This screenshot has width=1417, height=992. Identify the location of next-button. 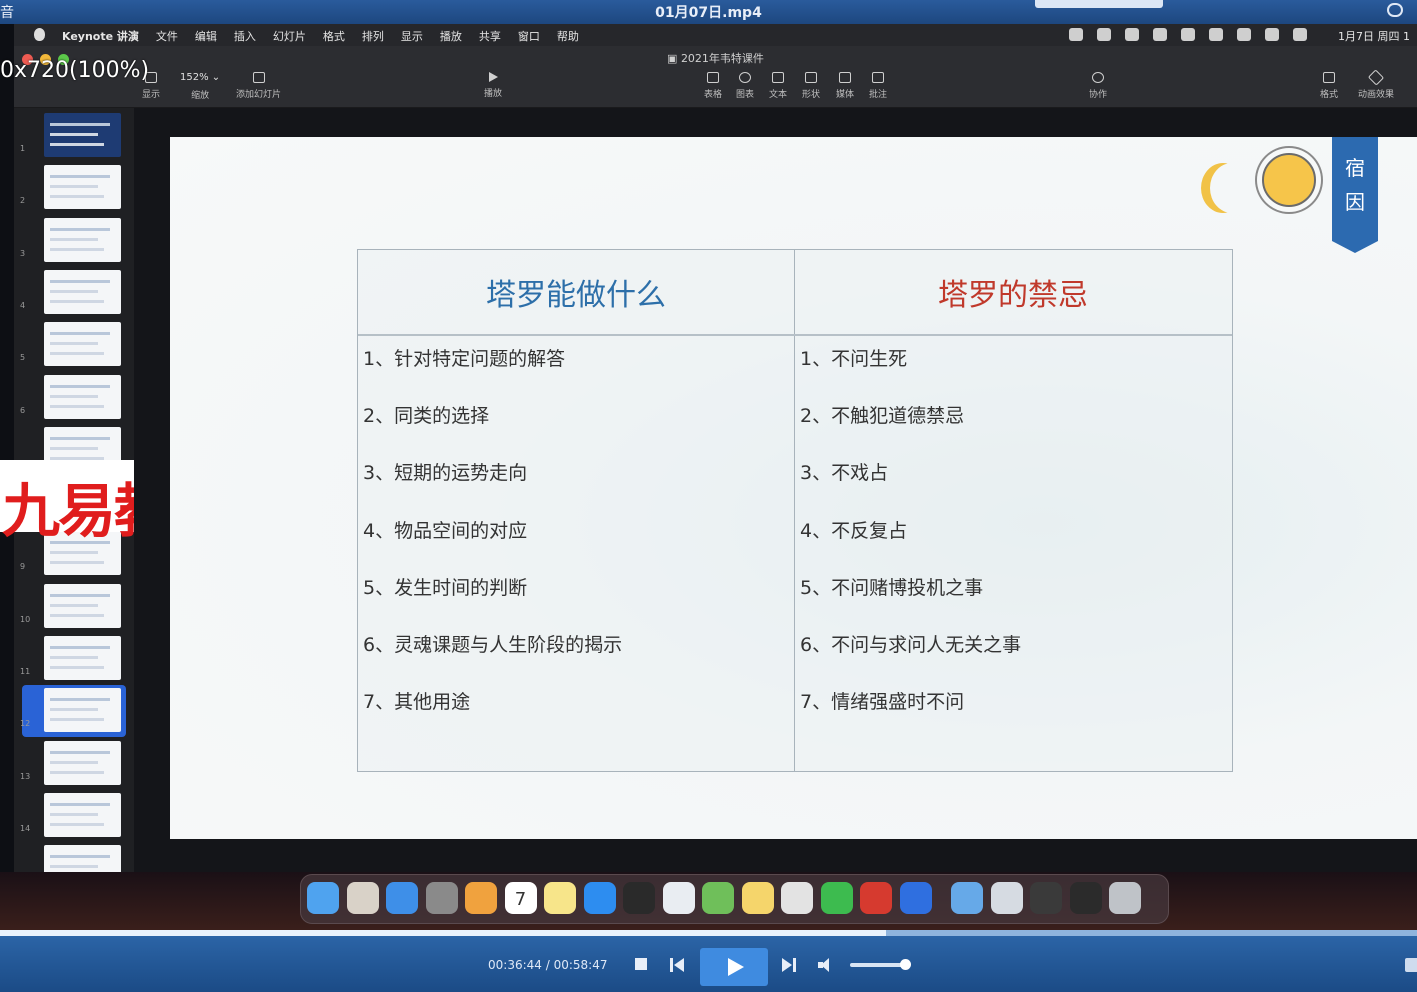
(789, 965).